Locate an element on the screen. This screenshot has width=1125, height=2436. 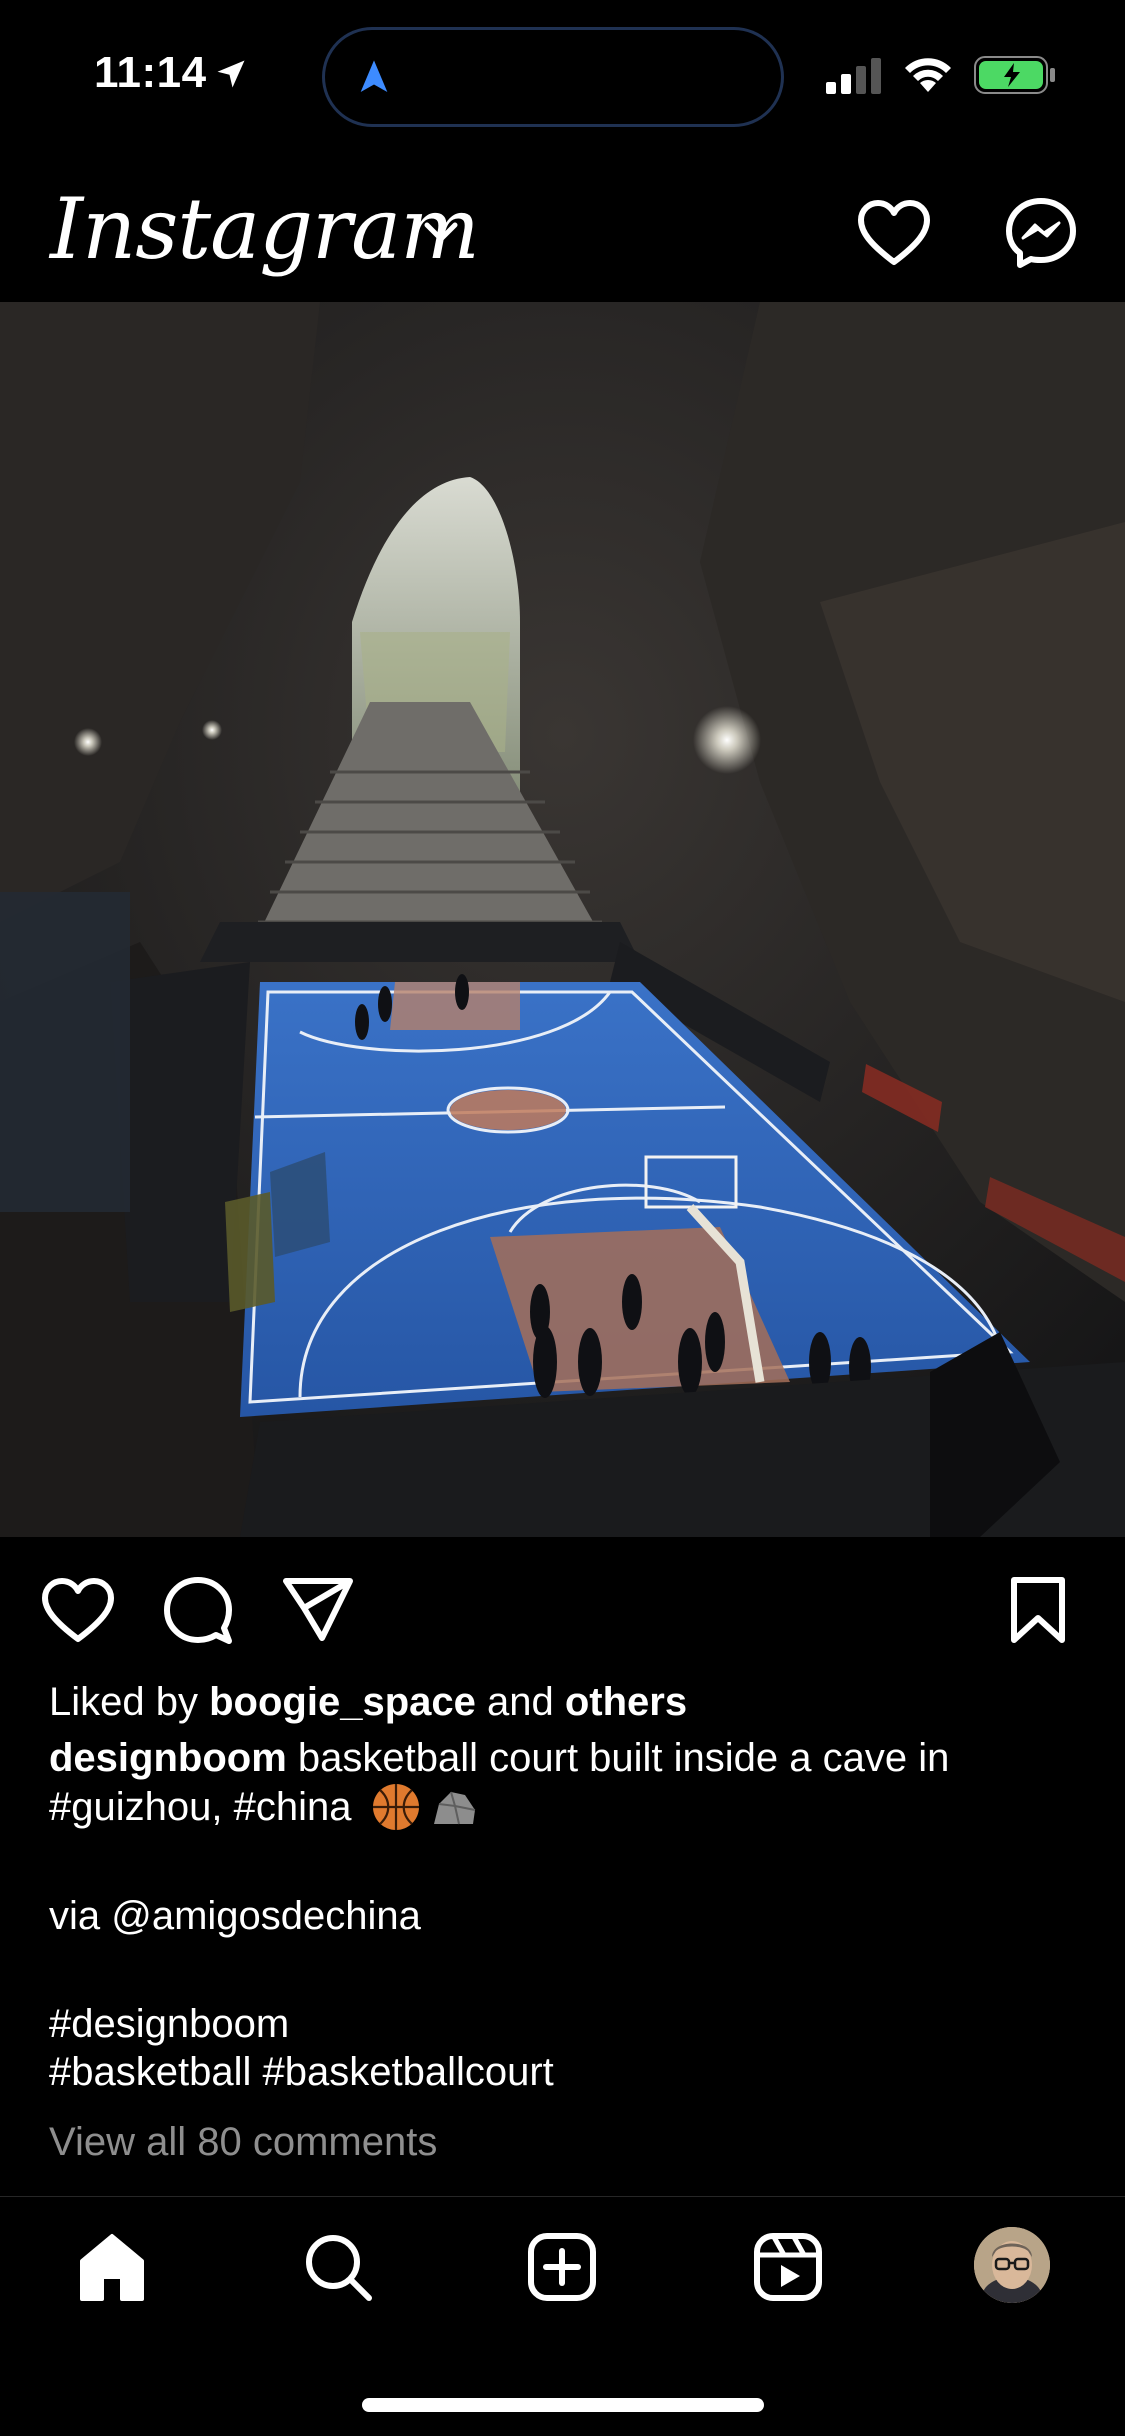
like-icon is located at coordinates (78, 1611).